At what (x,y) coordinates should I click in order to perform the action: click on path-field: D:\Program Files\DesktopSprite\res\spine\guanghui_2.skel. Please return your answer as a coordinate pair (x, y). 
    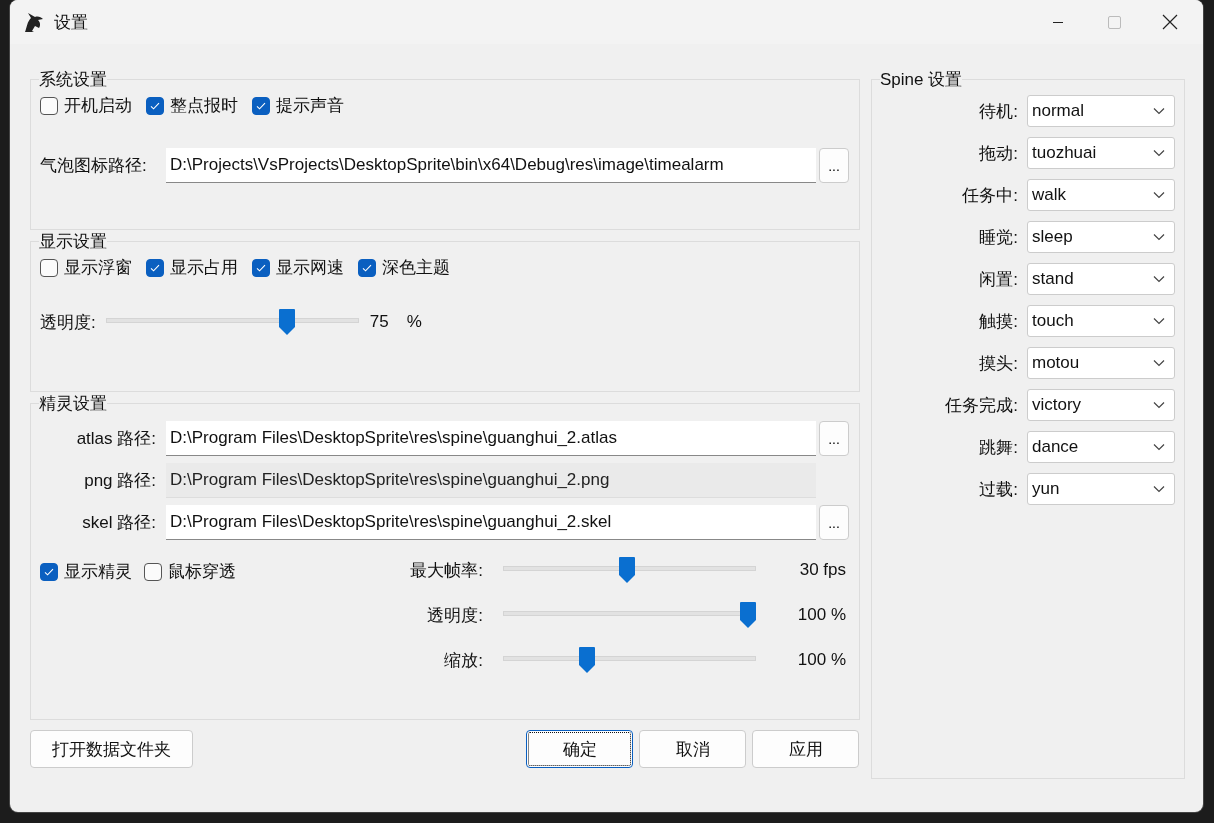
    Looking at the image, I should click on (491, 522).